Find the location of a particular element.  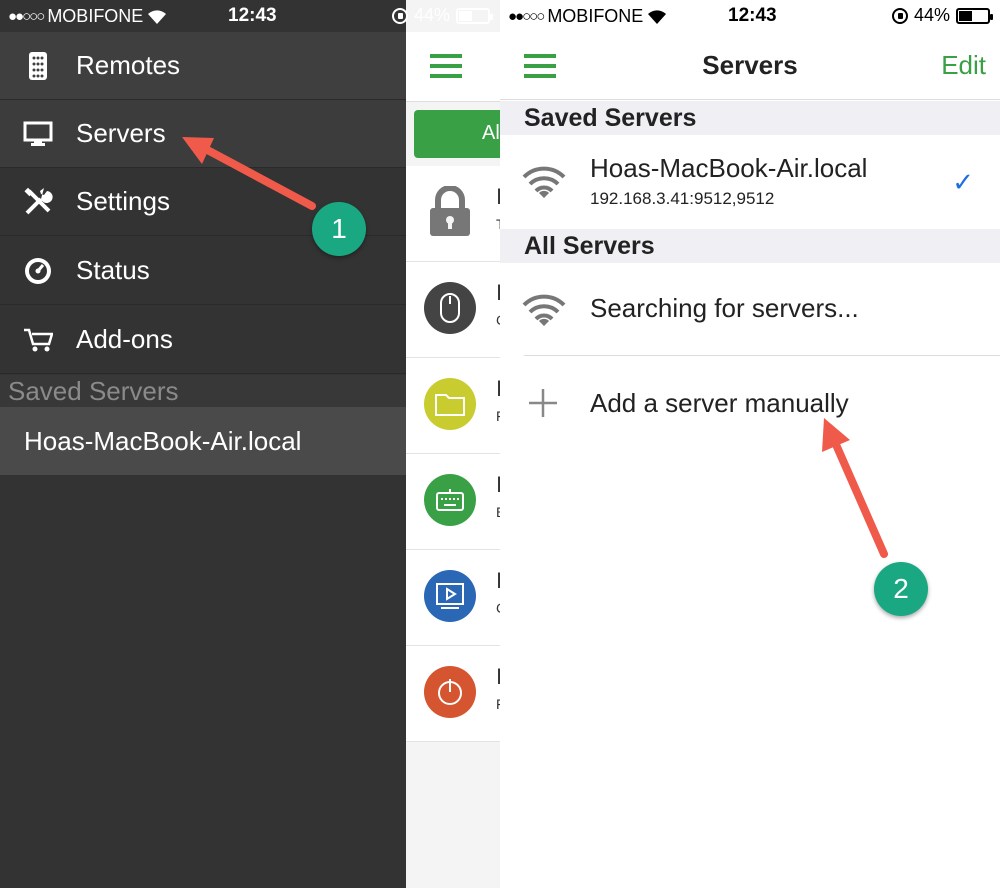

drawer-item-label: Status is located at coordinates (113, 270).